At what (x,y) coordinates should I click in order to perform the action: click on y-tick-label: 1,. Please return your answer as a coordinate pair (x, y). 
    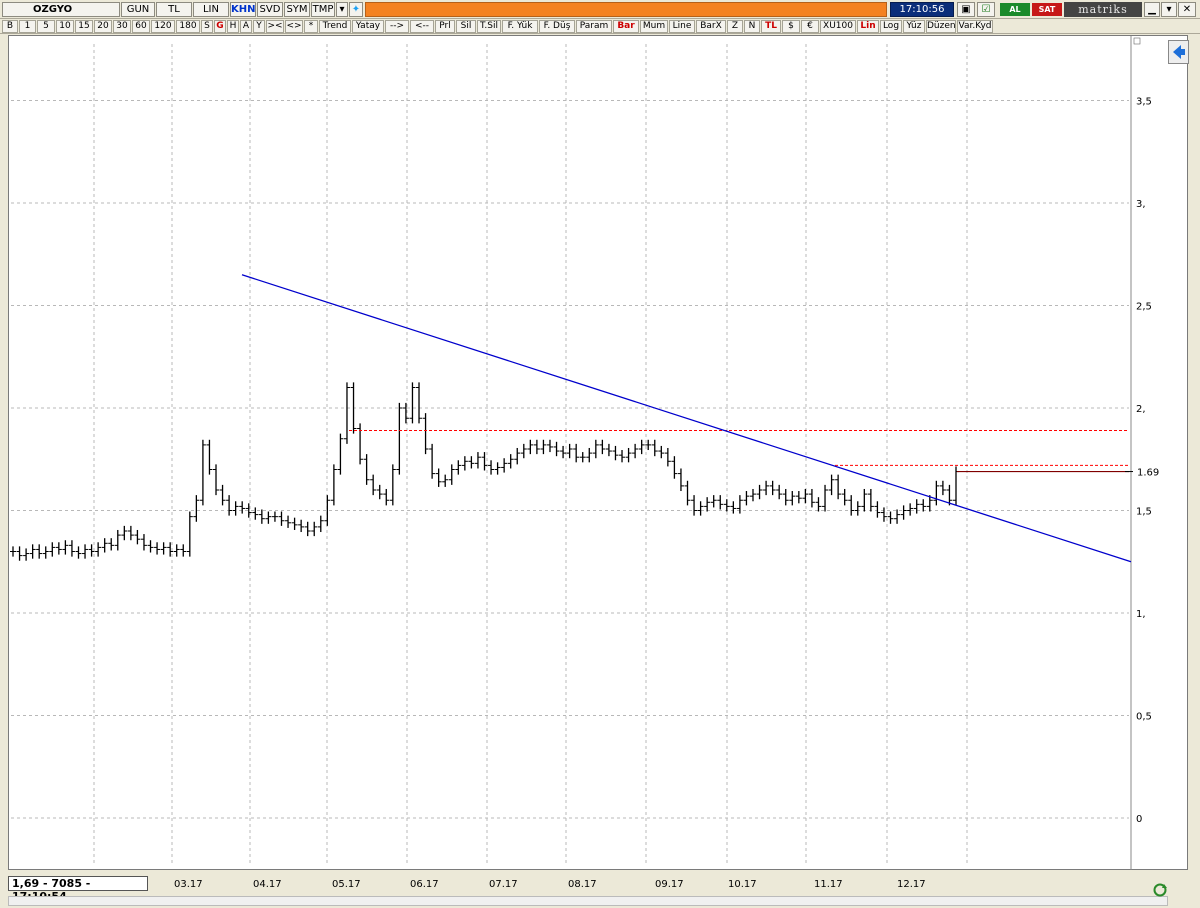
    Looking at the image, I should click on (1141, 614).